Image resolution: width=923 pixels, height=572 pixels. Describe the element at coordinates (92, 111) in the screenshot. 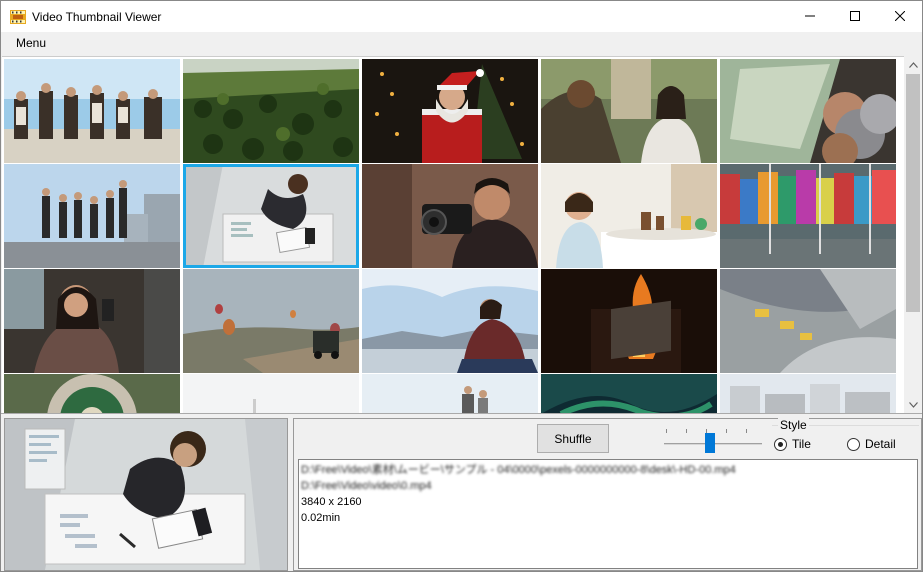

I see `thumbnail-group-sitting-outdoors` at that location.